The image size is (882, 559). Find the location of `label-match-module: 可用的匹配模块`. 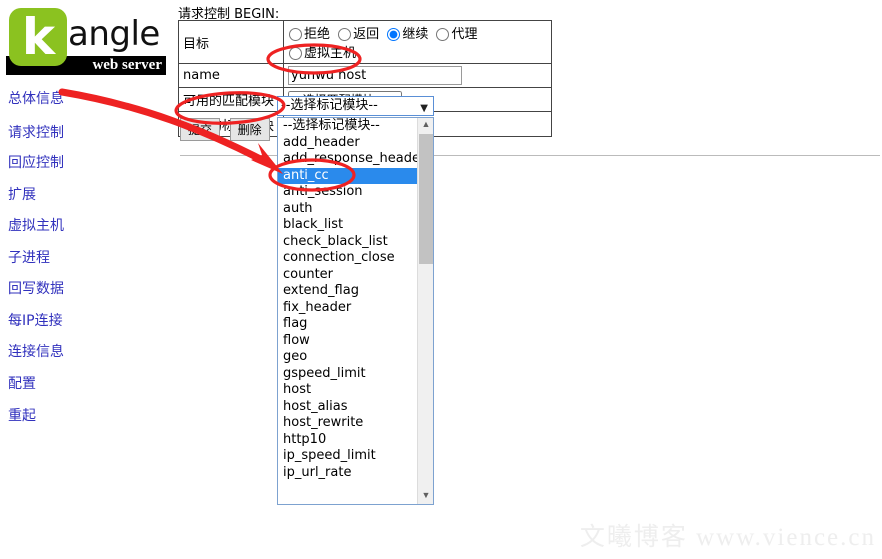

label-match-module: 可用的匹配模块 is located at coordinates (231, 99).